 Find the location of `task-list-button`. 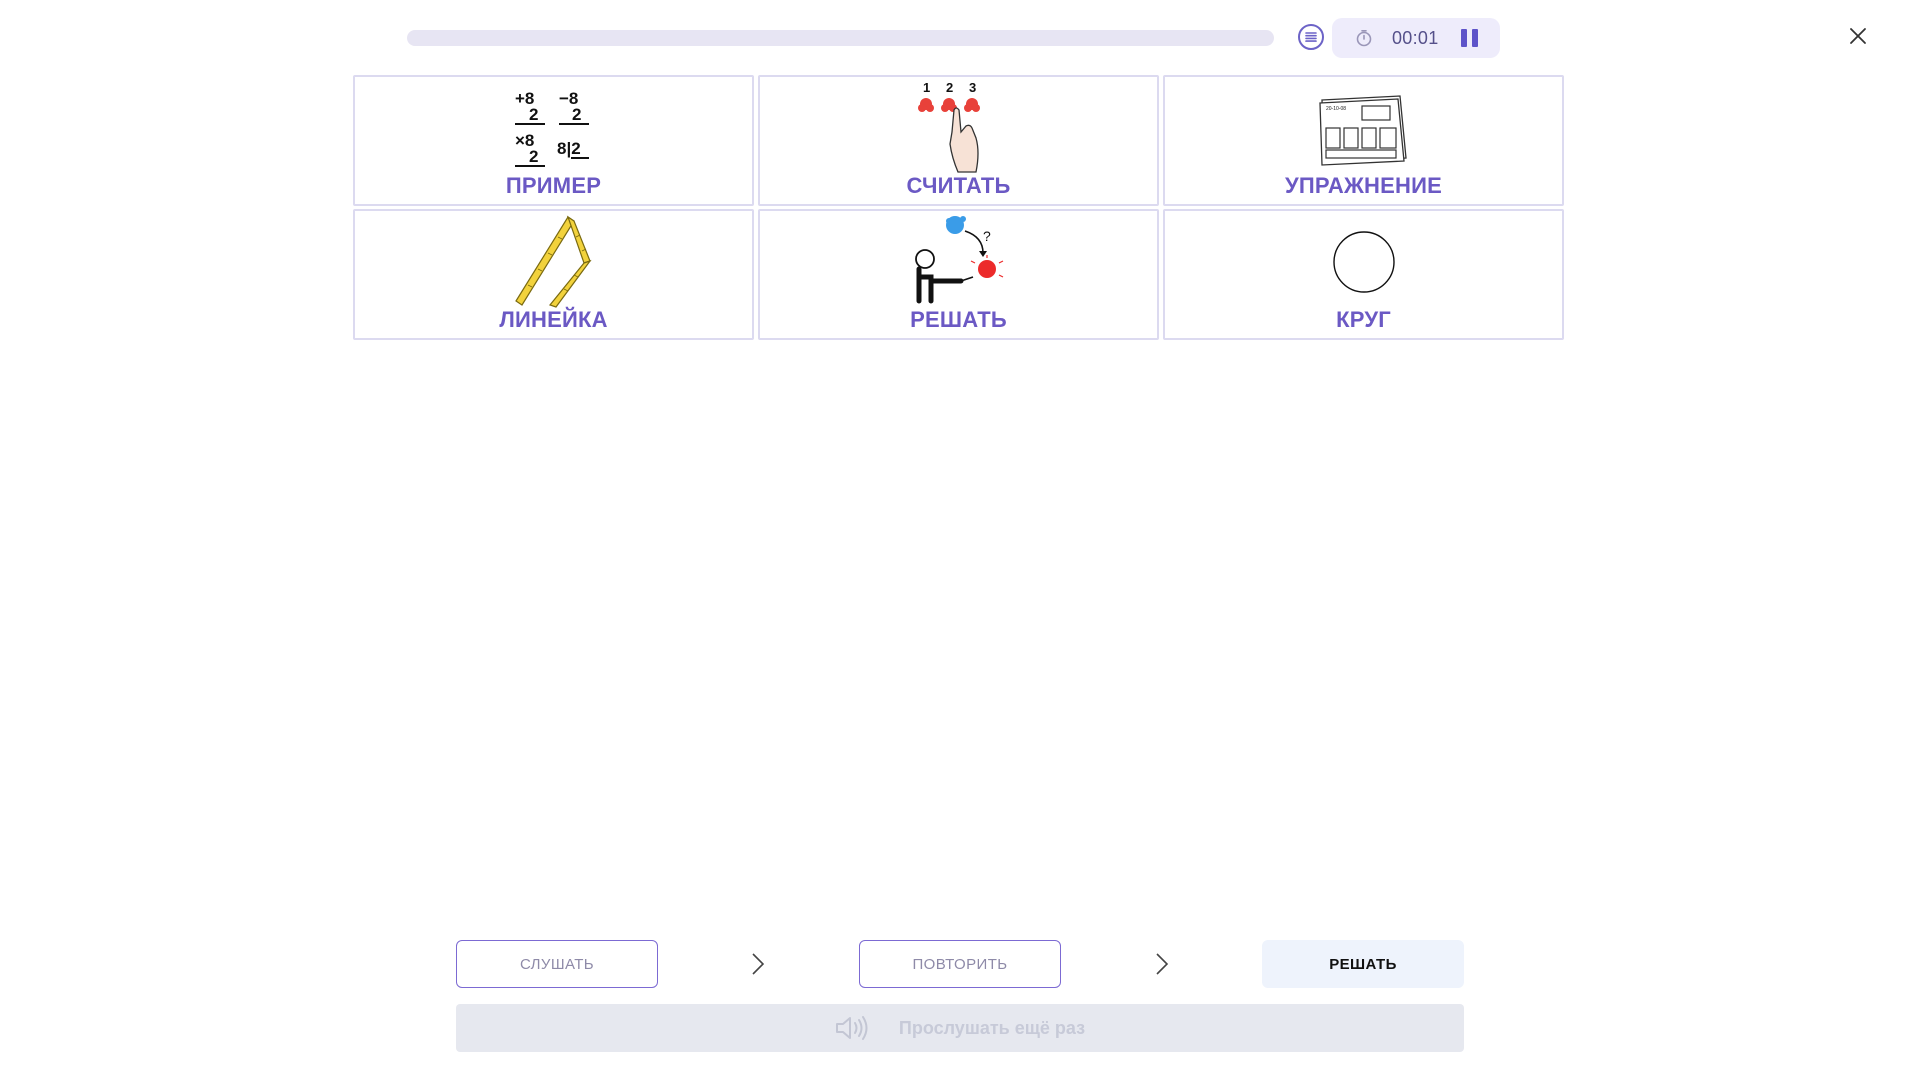

task-list-button is located at coordinates (1311, 37).